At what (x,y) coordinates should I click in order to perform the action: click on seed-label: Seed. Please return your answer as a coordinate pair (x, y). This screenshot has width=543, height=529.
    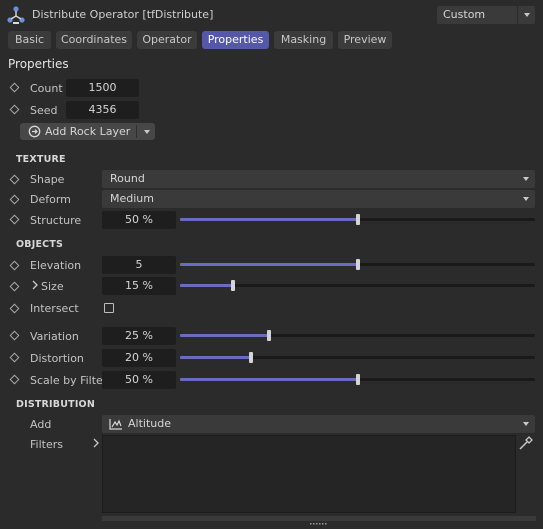
    Looking at the image, I should click on (44, 110).